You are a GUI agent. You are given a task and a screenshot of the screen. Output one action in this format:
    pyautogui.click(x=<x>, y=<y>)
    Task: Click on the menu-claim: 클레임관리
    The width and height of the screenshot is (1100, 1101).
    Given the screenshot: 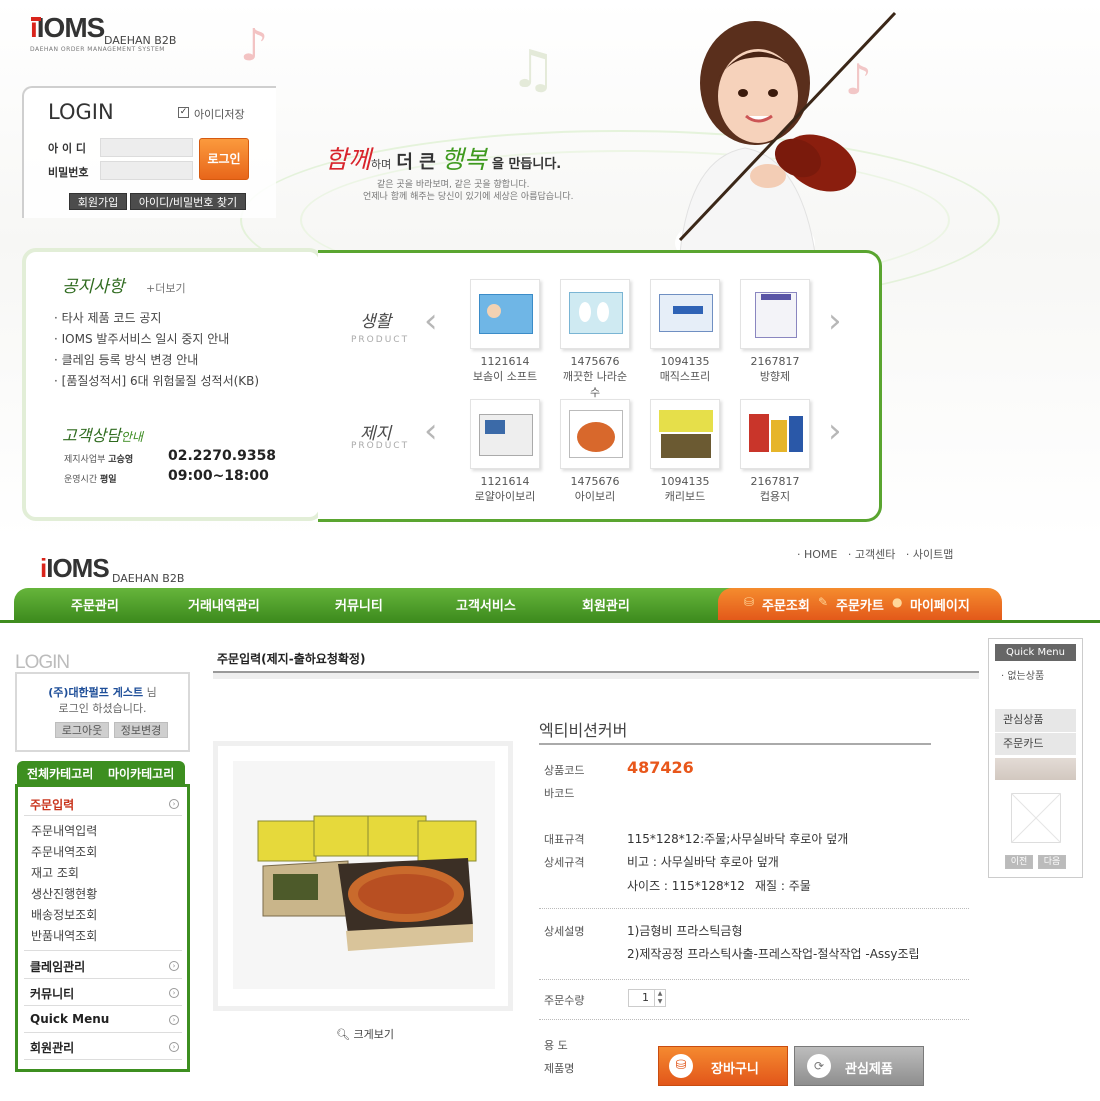 What is the action you would take?
    pyautogui.click(x=57, y=966)
    